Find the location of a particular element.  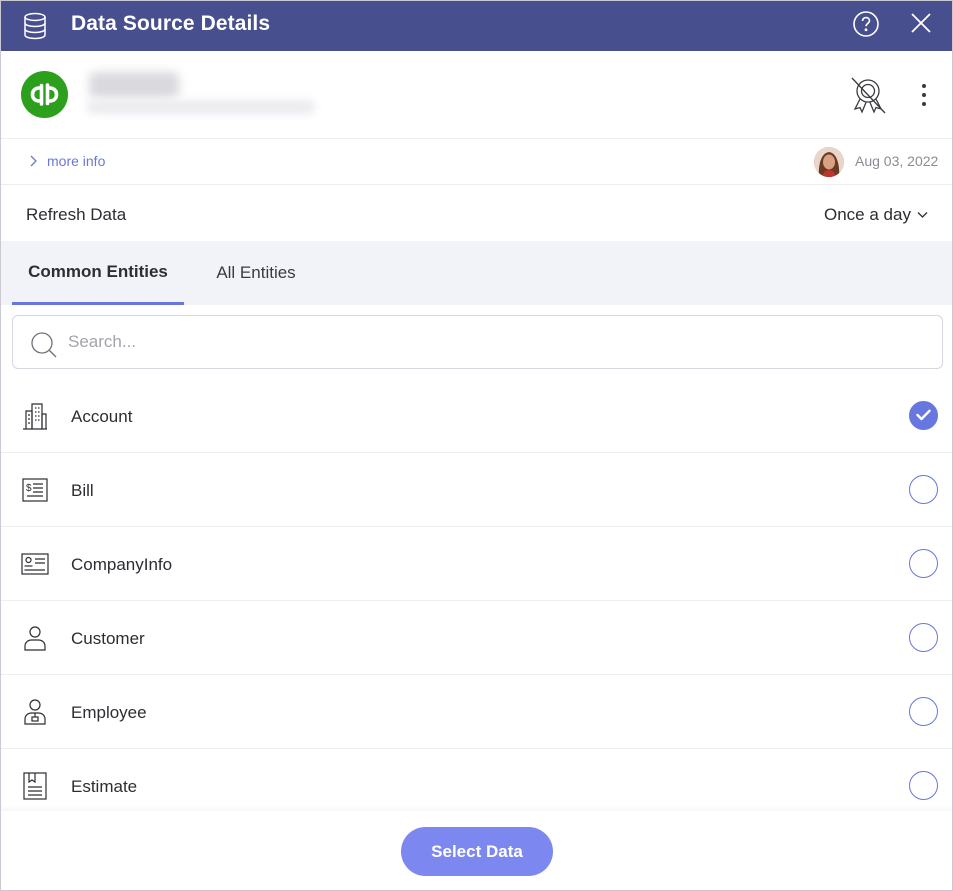

source-name-redacted: Serach is located at coordinates (134, 85).